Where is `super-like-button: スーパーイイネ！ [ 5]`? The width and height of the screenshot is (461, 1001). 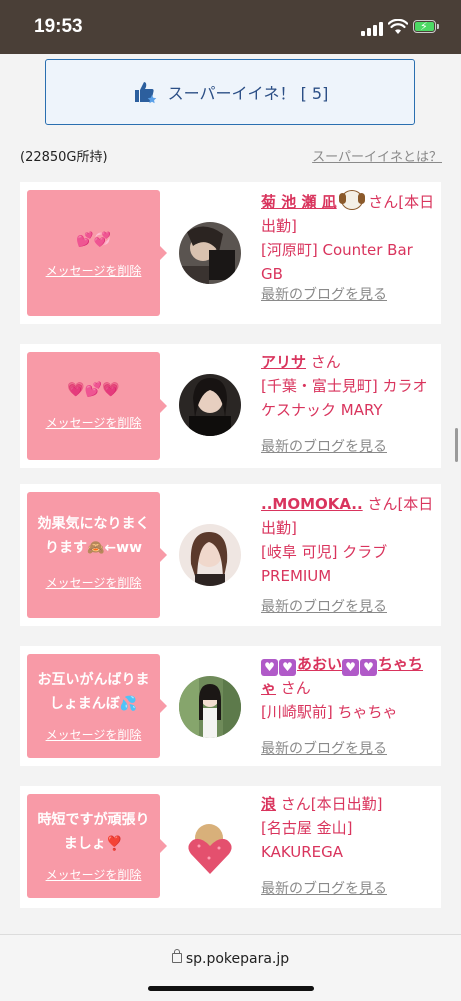 super-like-button: スーパーイイネ！ [ 5] is located at coordinates (230, 92).